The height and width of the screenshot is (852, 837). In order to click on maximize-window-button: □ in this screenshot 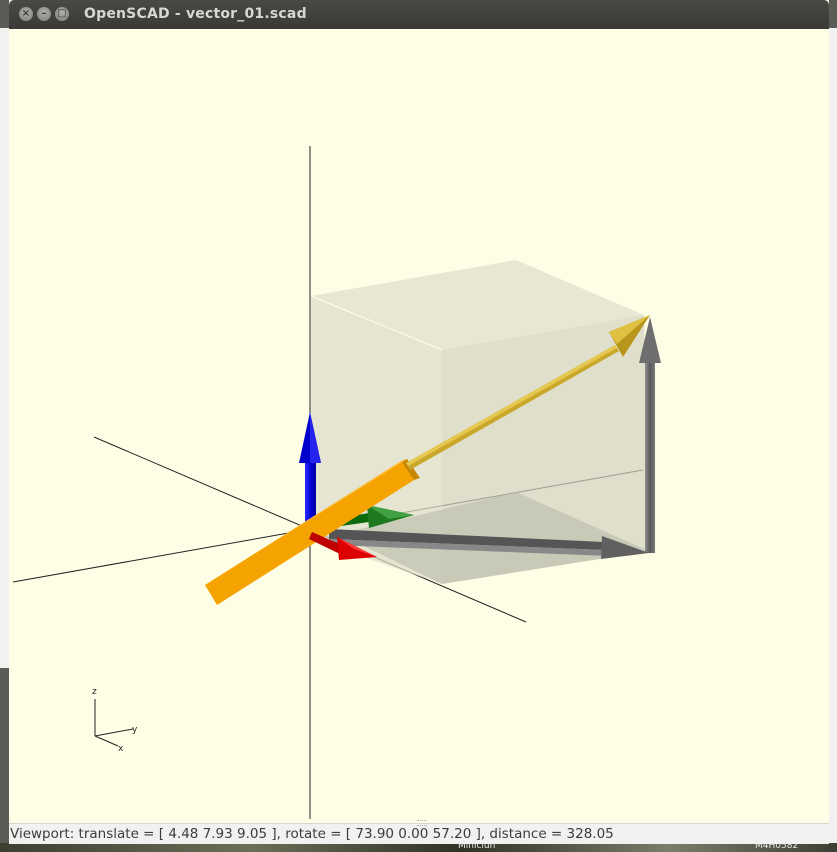, I will do `click(62, 14)`.